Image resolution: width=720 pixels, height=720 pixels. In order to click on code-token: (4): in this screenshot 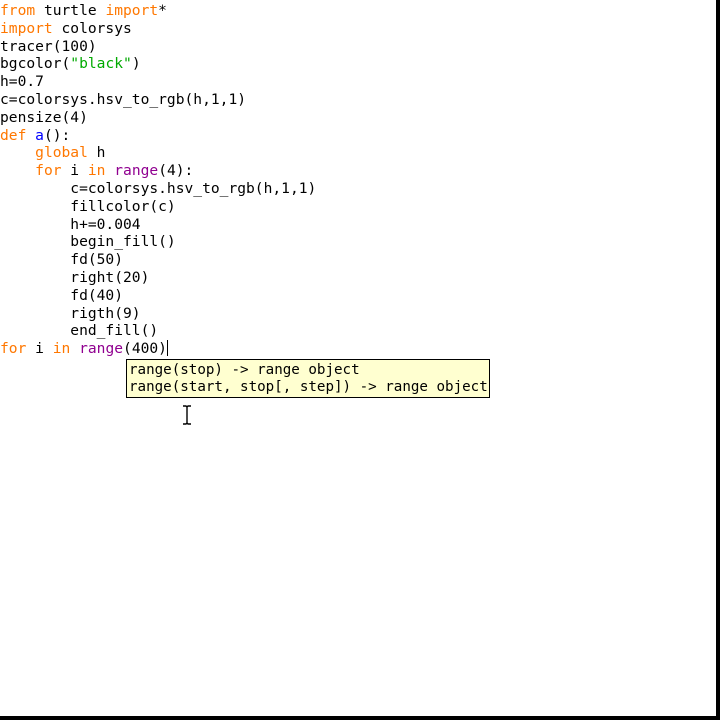, I will do `click(176, 171)`.